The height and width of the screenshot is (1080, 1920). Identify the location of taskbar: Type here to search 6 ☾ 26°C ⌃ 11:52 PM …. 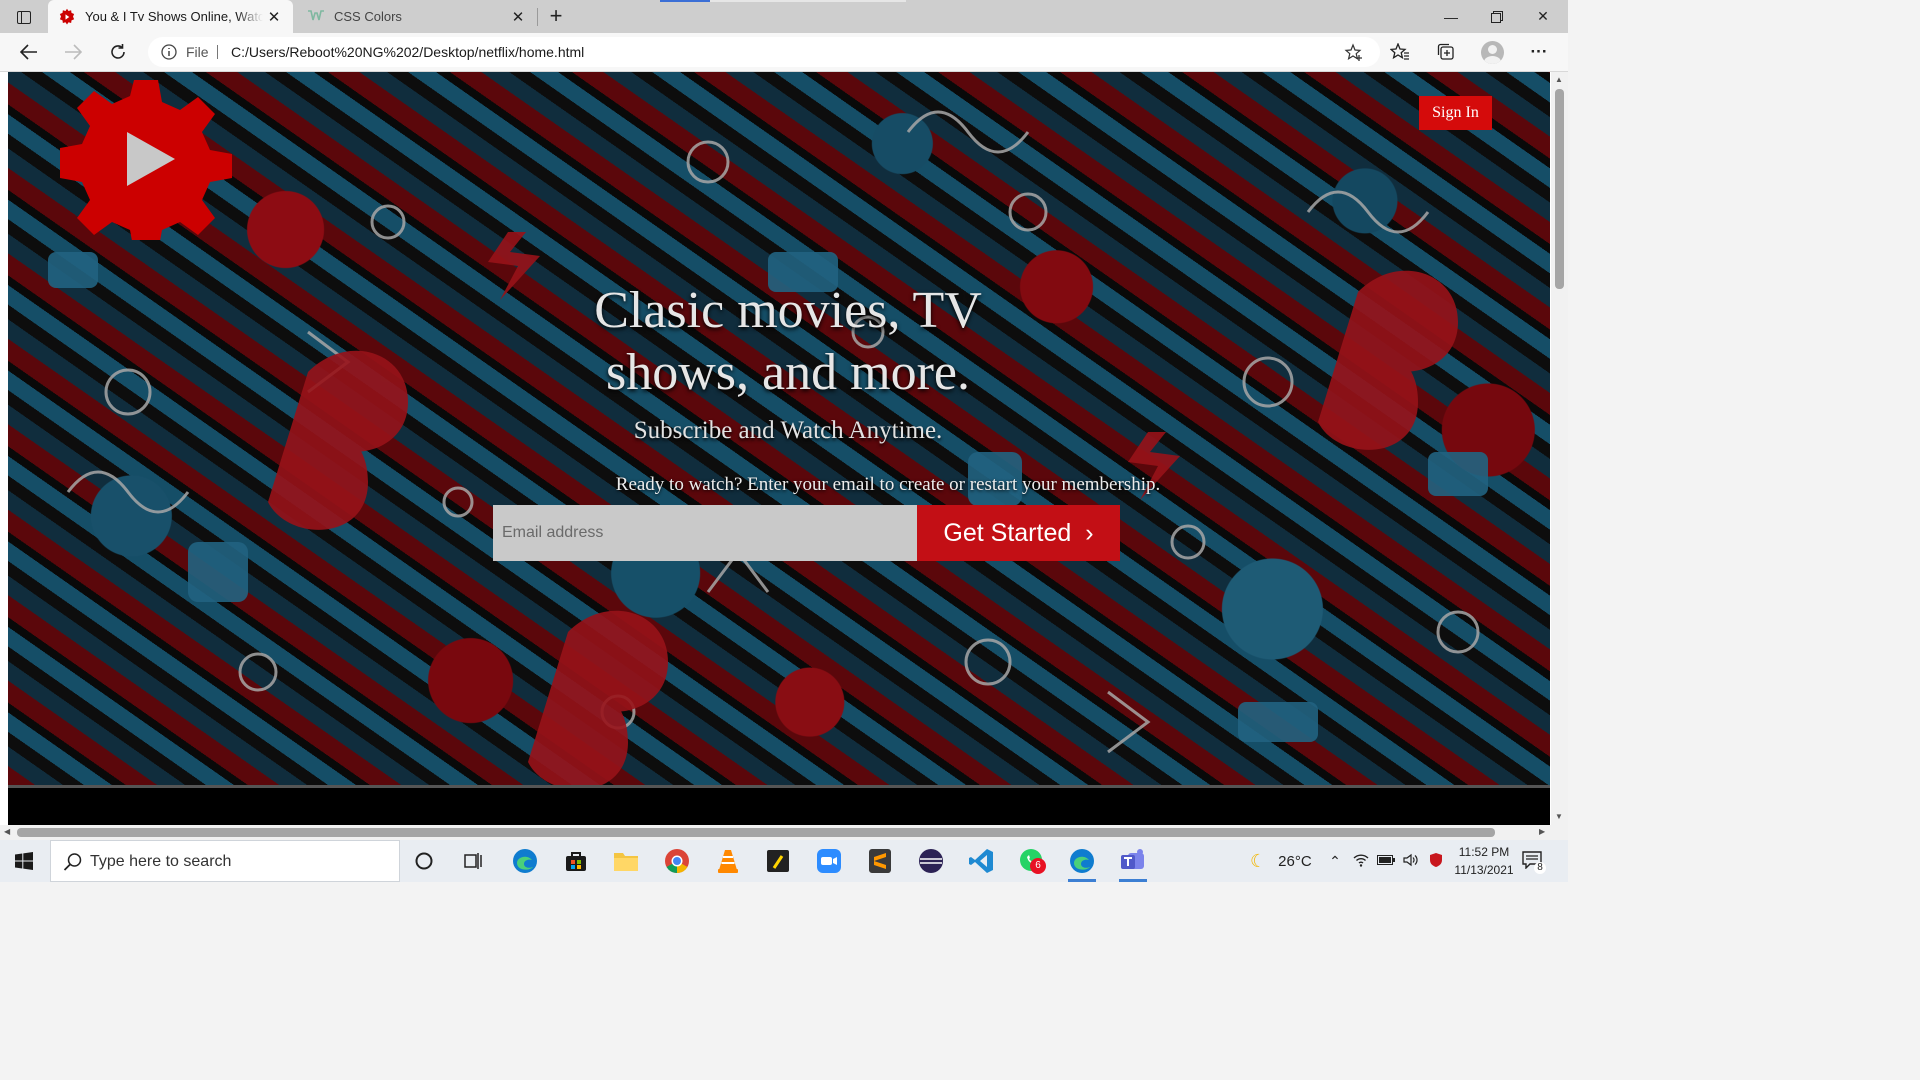
(784, 861).